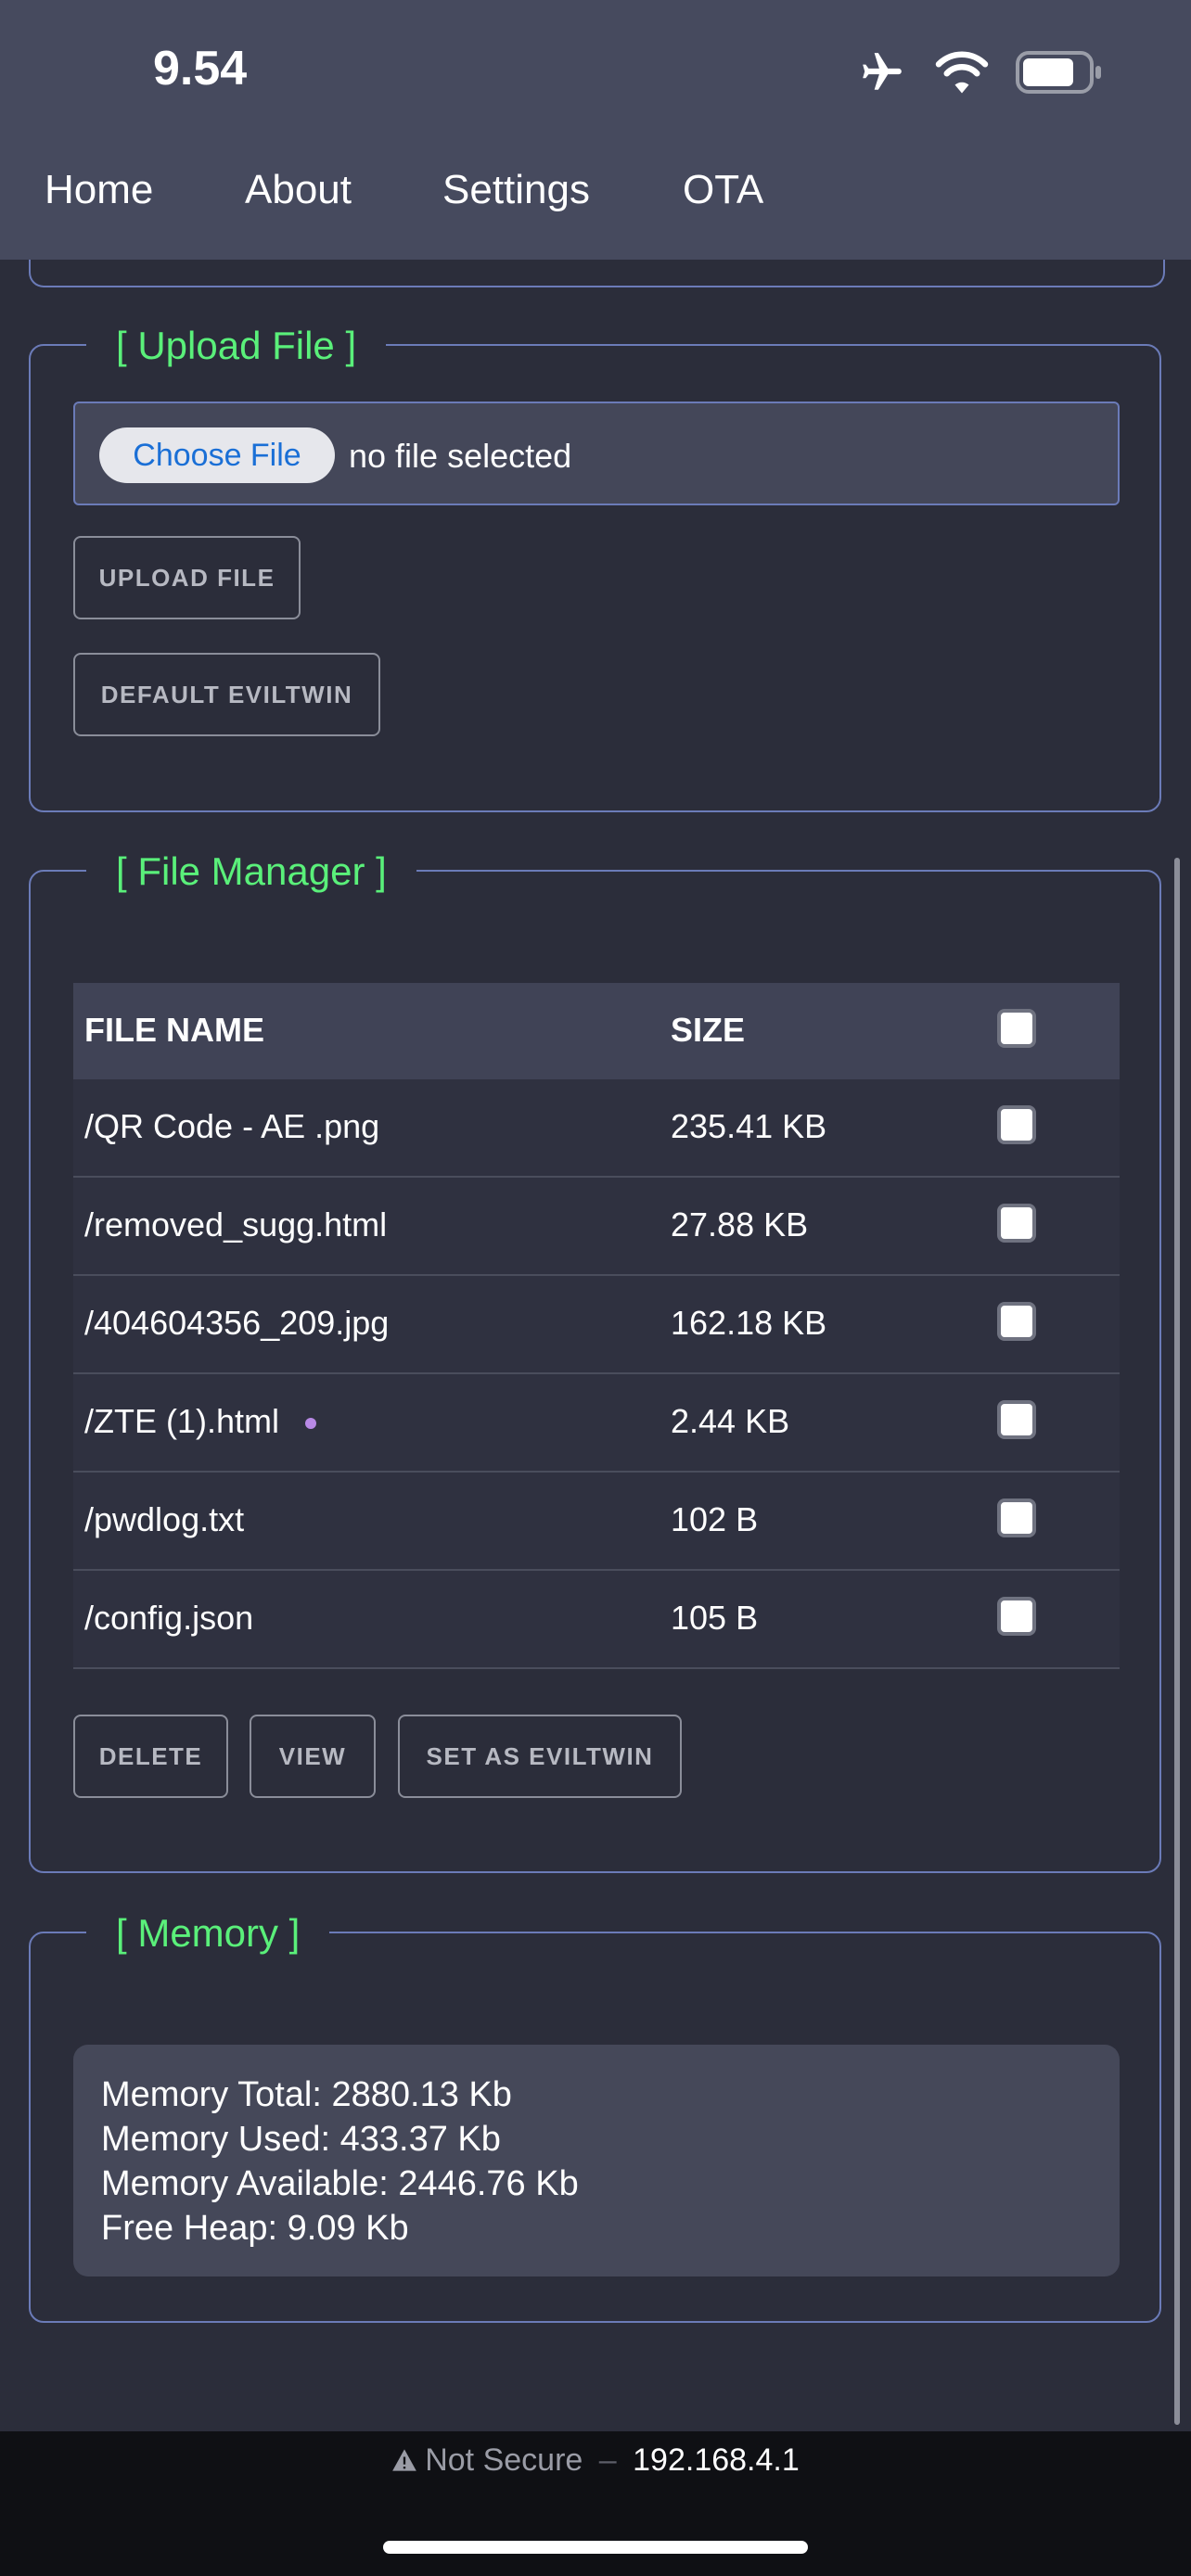 This screenshot has height=2576, width=1191. Describe the element at coordinates (151, 1756) in the screenshot. I see `delete-button: DELETE` at that location.